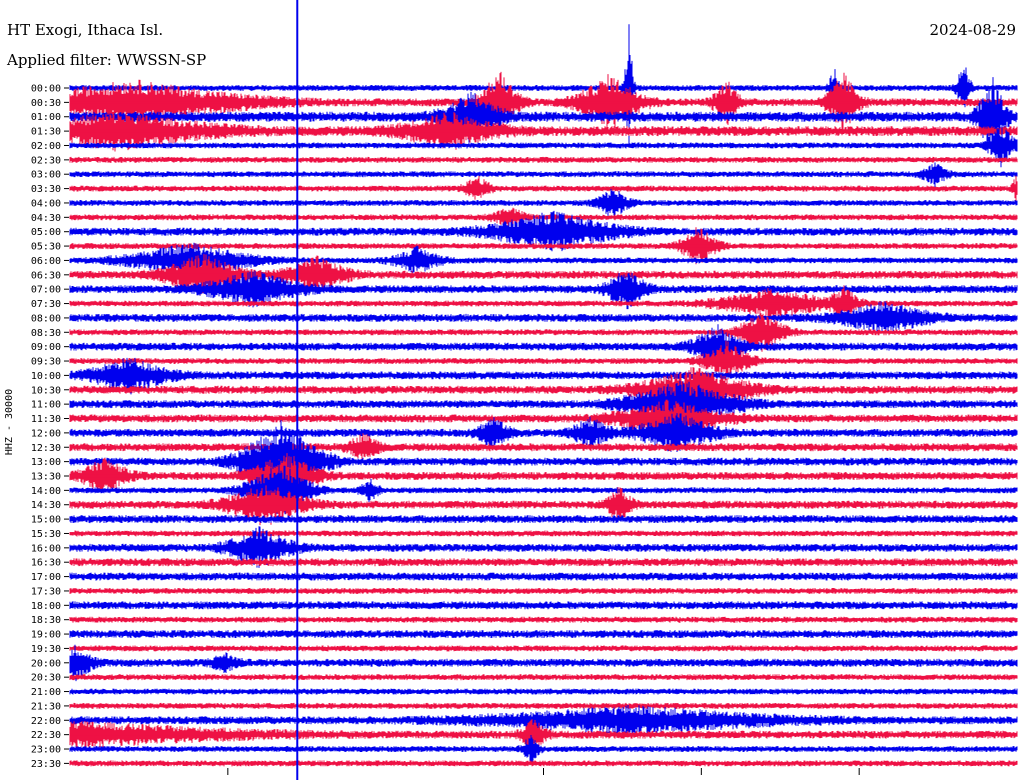 This screenshot has width=1024, height=780. I want to click on row-time-label: 01:00, so click(46, 117).